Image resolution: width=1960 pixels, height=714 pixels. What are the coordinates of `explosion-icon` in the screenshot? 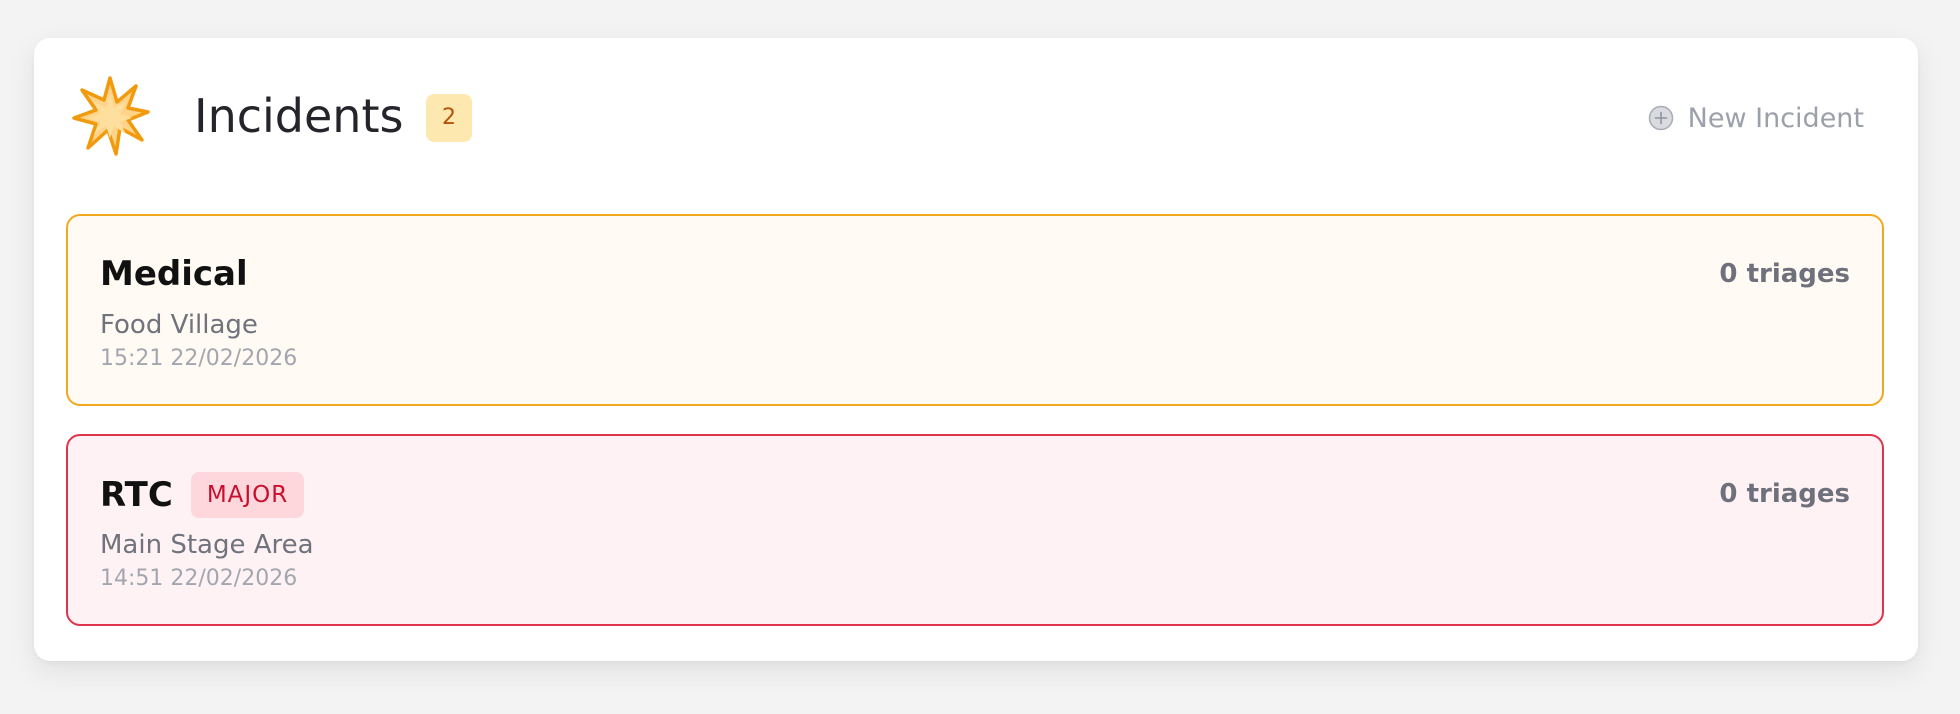 It's located at (111, 116).